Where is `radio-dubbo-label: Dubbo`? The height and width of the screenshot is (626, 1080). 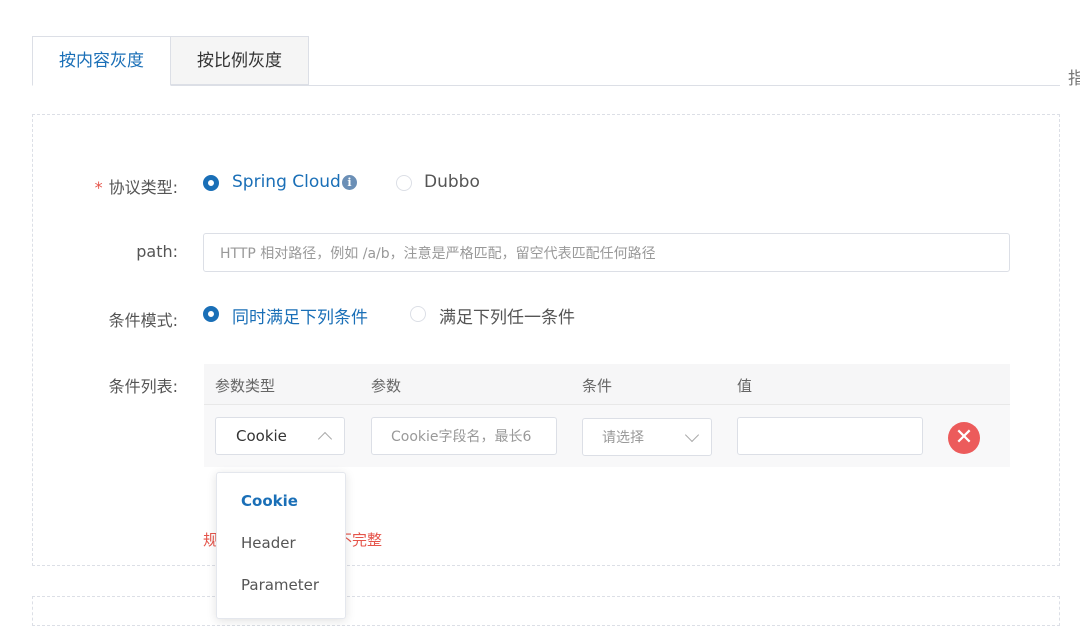
radio-dubbo-label: Dubbo is located at coordinates (452, 182).